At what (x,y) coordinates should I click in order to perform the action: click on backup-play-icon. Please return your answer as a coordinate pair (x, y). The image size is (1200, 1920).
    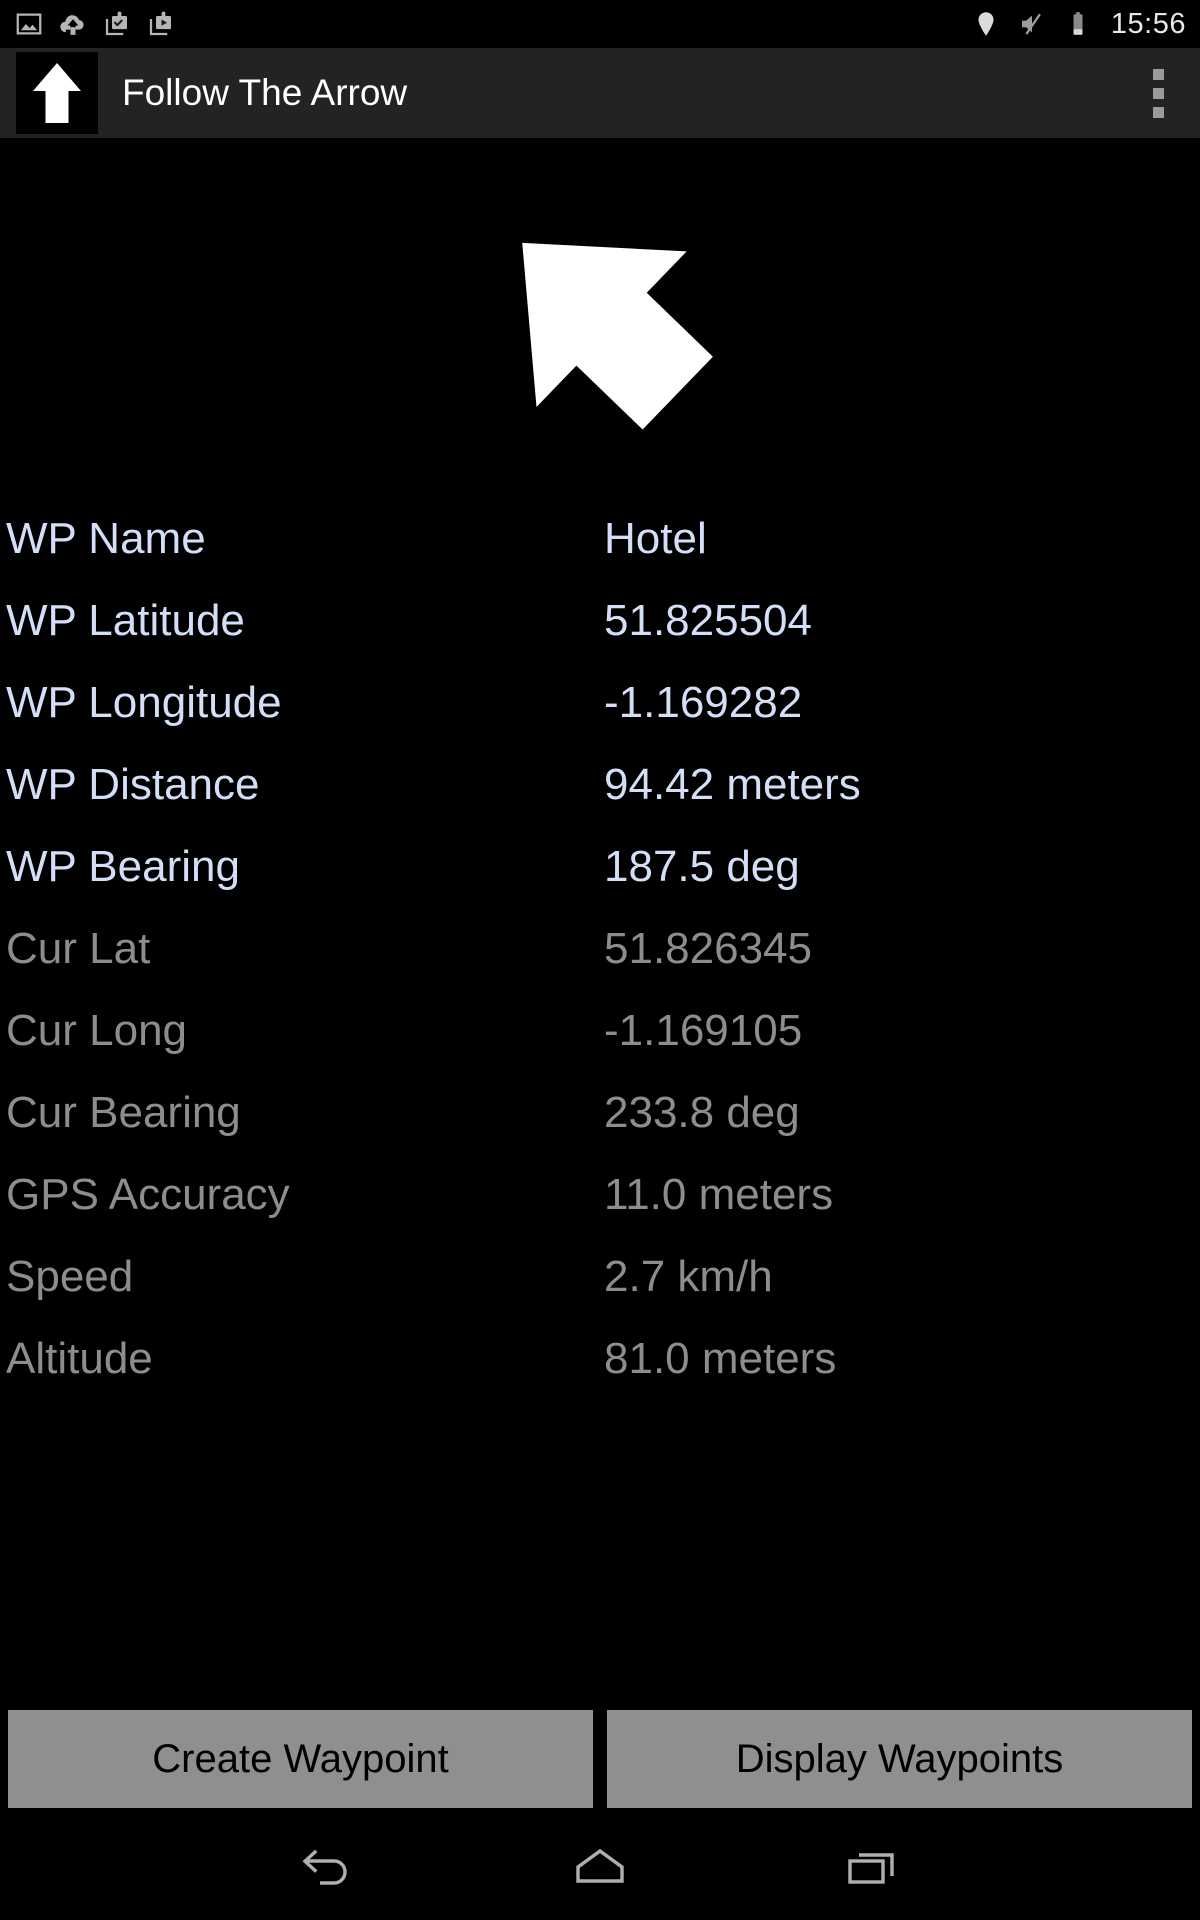
    Looking at the image, I should click on (161, 24).